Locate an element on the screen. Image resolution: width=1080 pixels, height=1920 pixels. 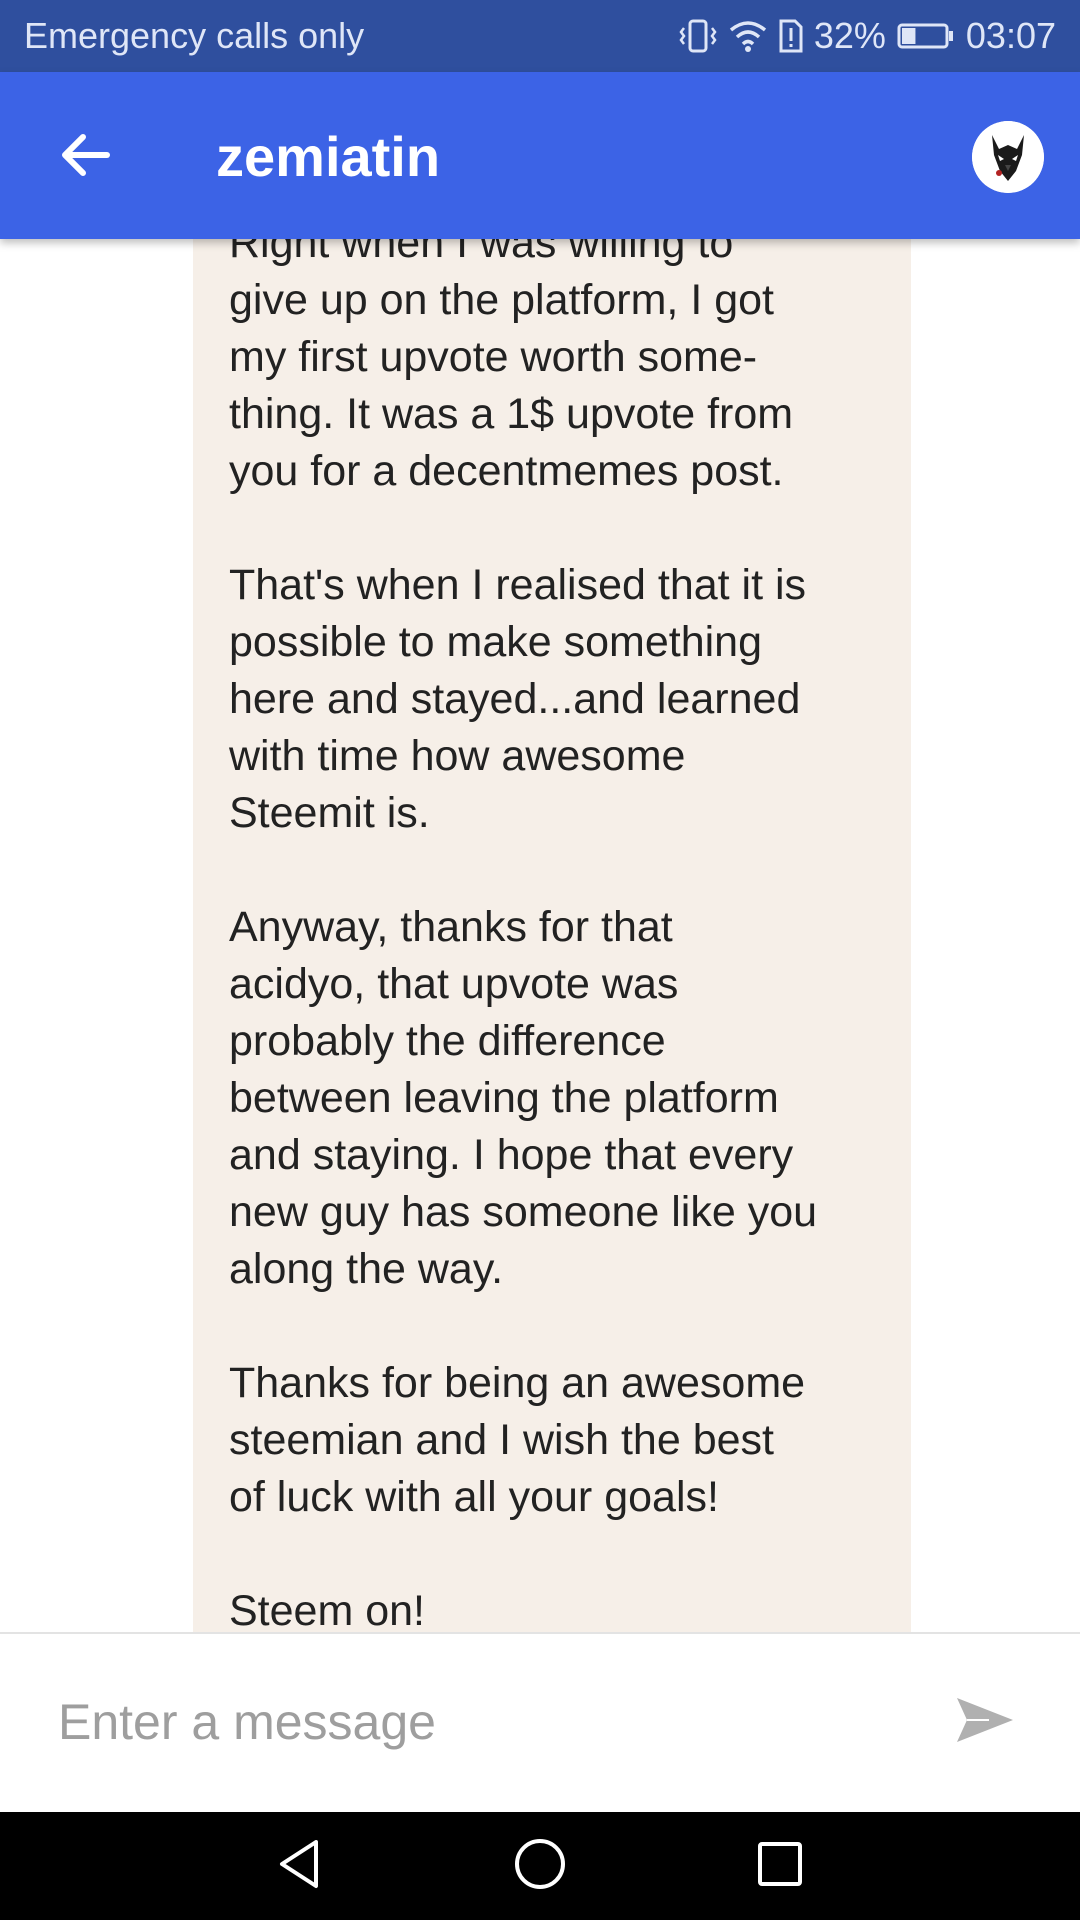
message-composer is located at coordinates (540, 1722).